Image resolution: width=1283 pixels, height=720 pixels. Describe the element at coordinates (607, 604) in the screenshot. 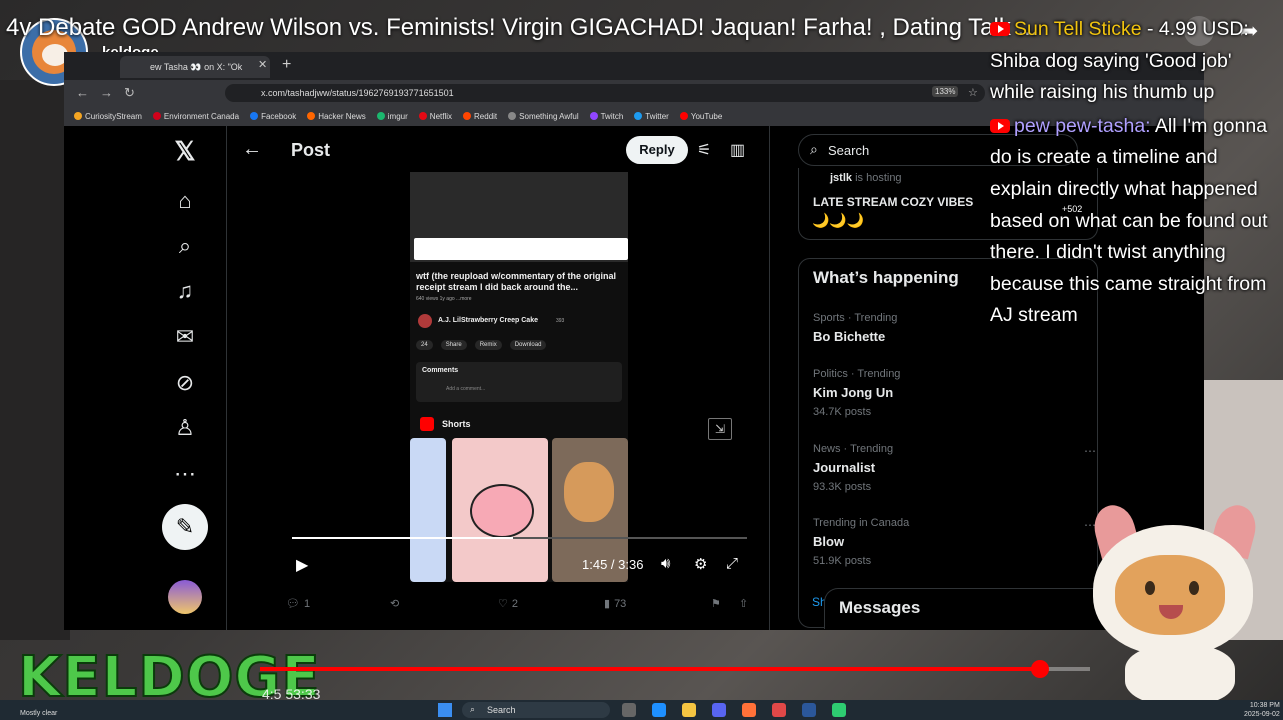

I see `views-icon: ▮` at that location.